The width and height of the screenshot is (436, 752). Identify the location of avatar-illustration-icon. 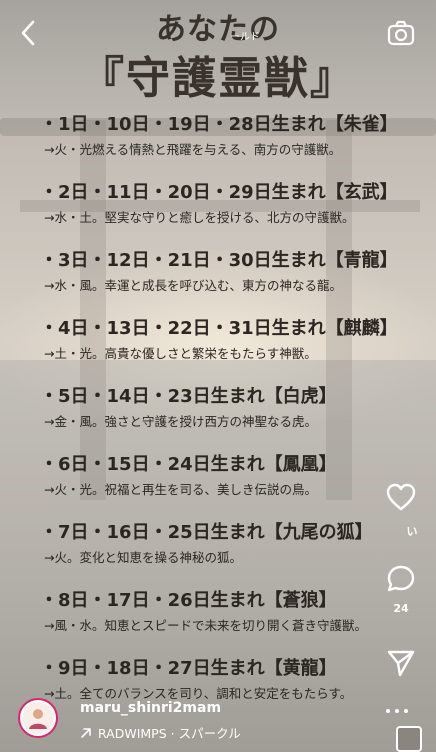
(38, 718).